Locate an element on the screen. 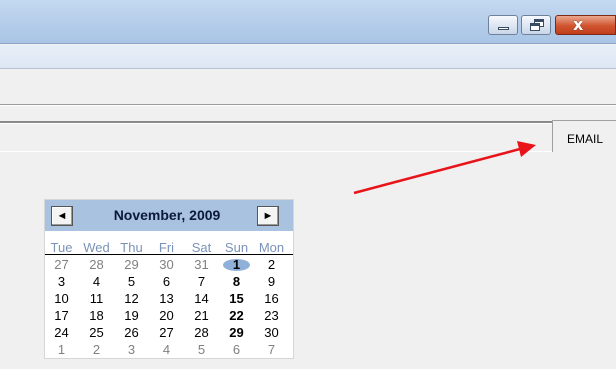 Image resolution: width=616 pixels, height=369 pixels. calendar-day: 25 is located at coordinates (96, 333).